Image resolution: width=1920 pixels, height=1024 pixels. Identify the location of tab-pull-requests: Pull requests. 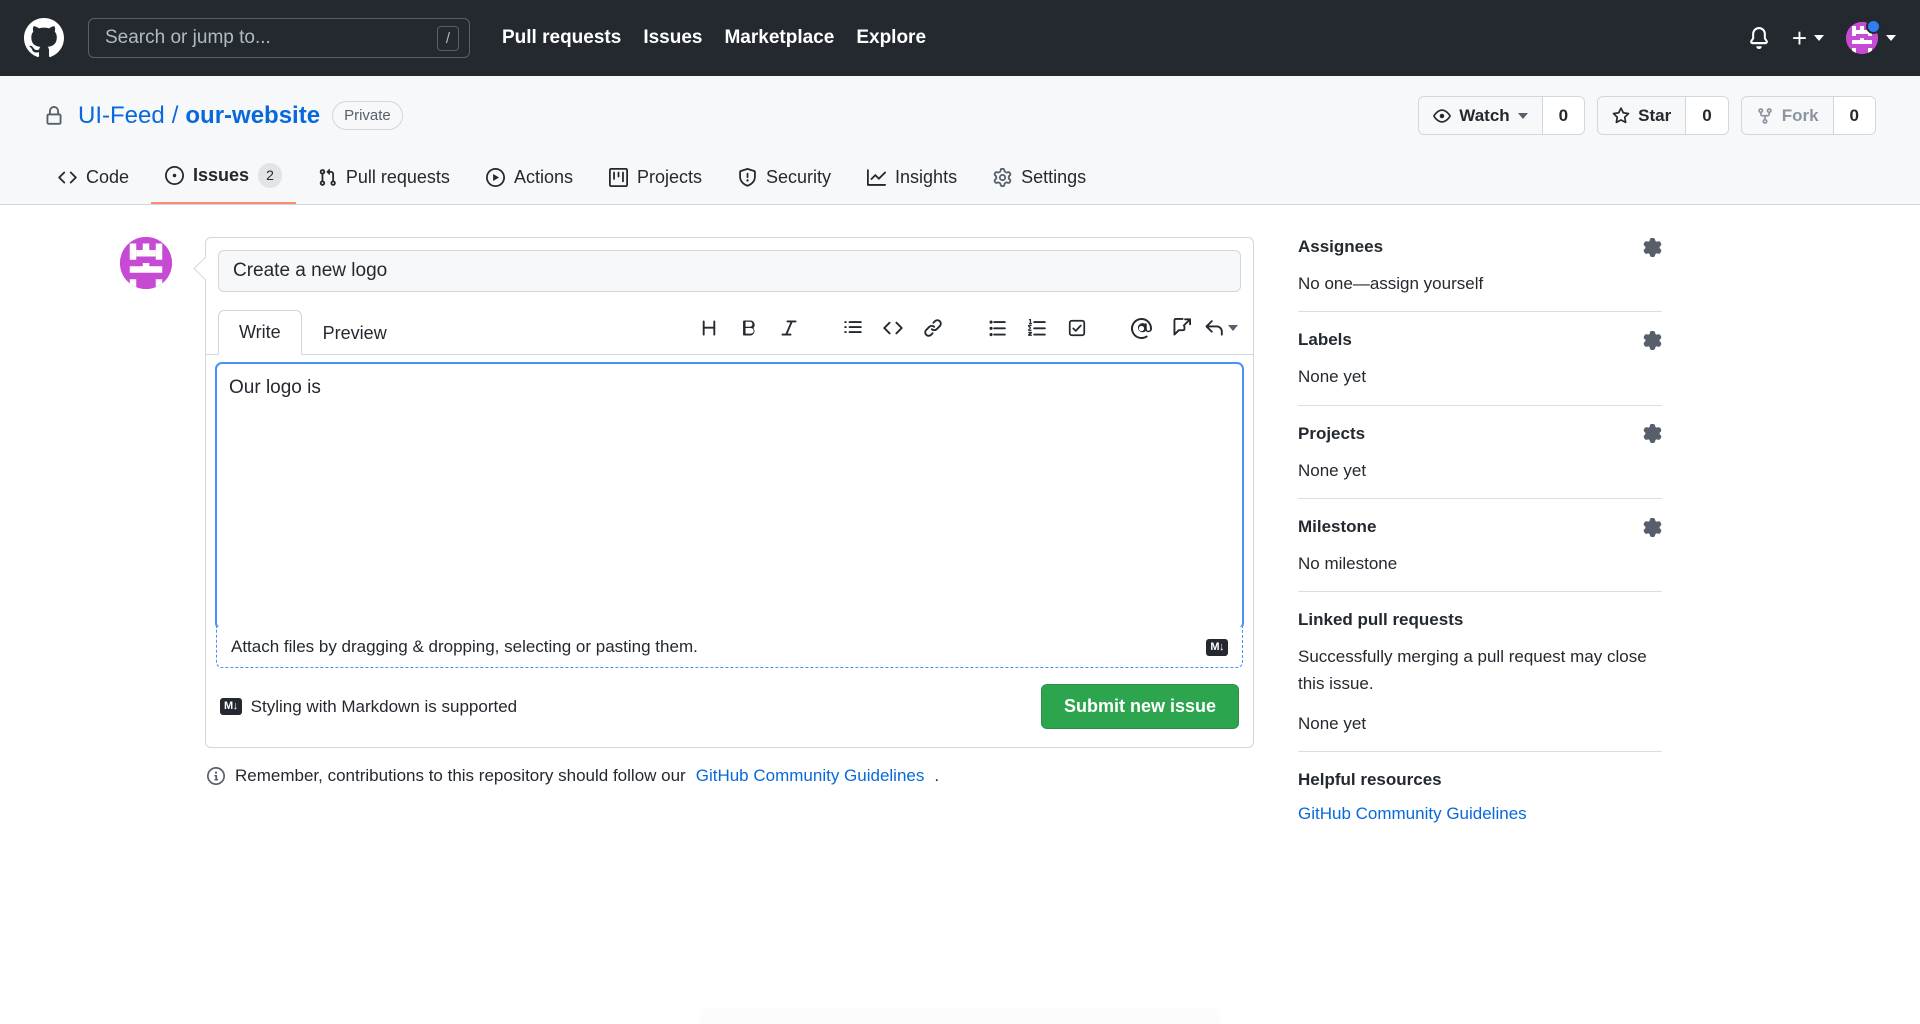
(384, 180).